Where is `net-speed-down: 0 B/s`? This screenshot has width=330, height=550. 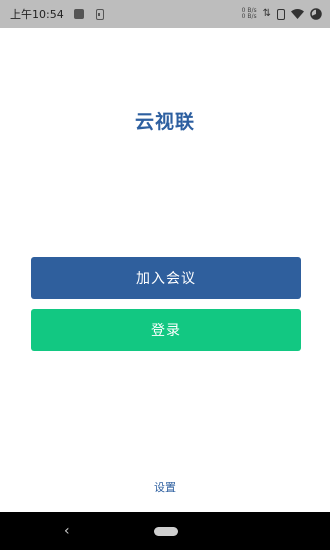
net-speed-down: 0 B/s is located at coordinates (249, 16).